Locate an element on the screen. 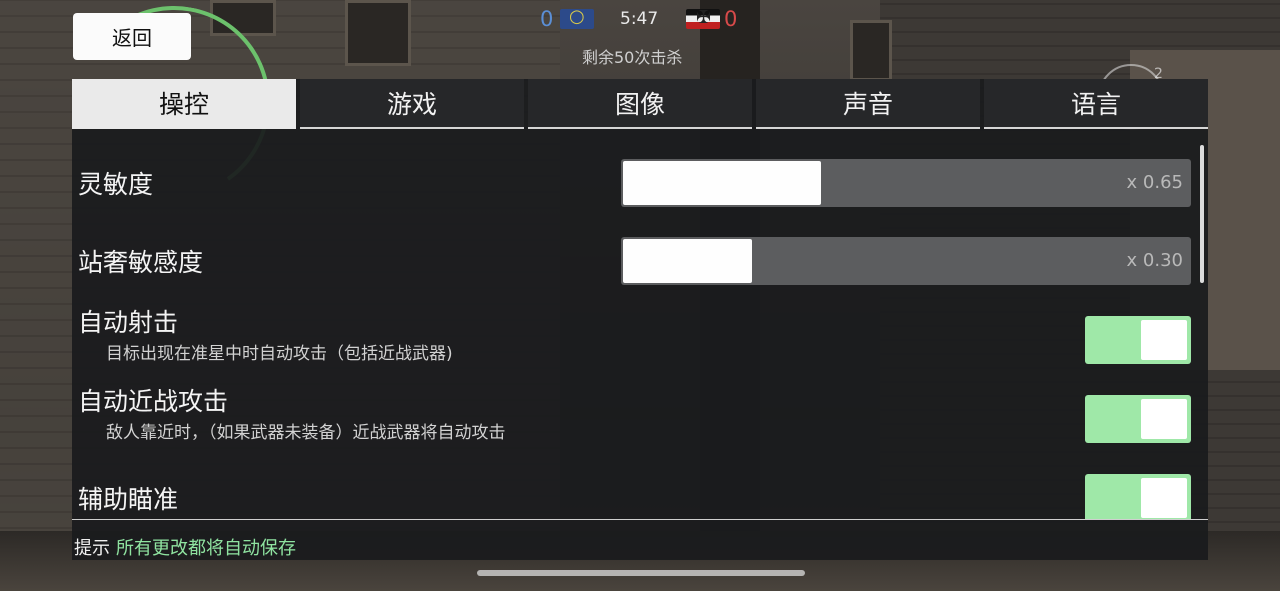  tab-graphics: 图像 is located at coordinates (640, 104).